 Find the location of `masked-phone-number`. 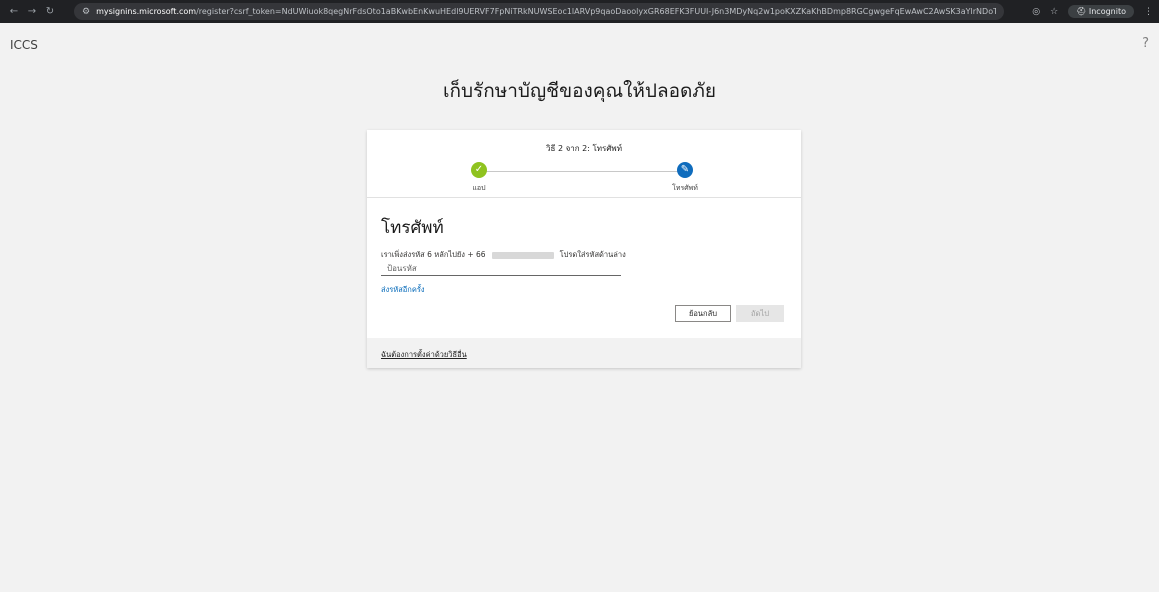

masked-phone-number is located at coordinates (522, 255).